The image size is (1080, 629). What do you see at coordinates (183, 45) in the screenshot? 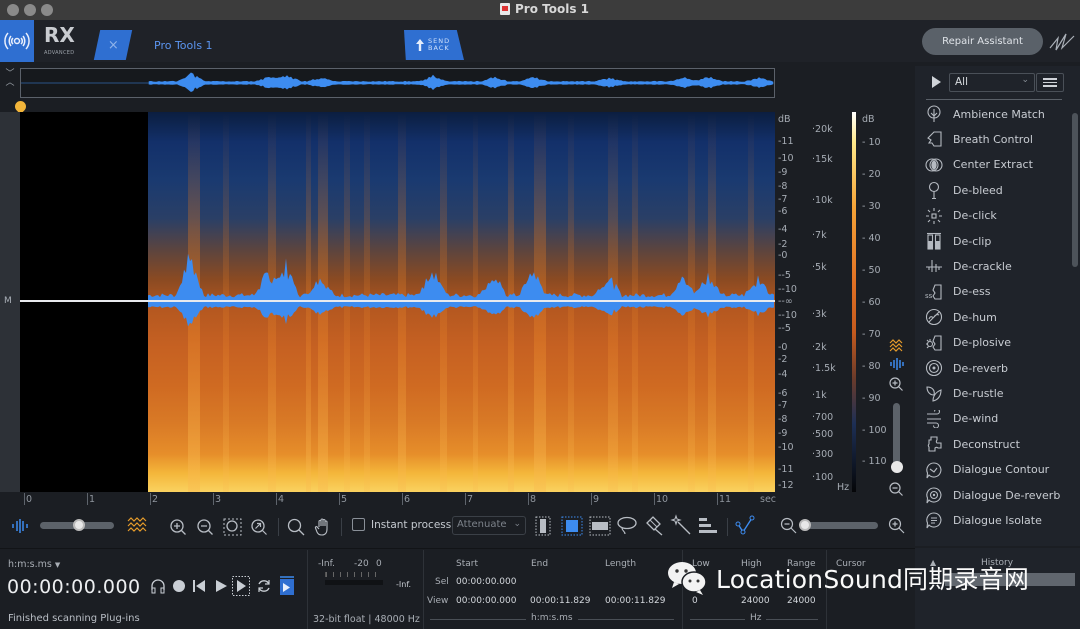
I see `file-tab: Pro Tools 1` at bounding box center [183, 45].